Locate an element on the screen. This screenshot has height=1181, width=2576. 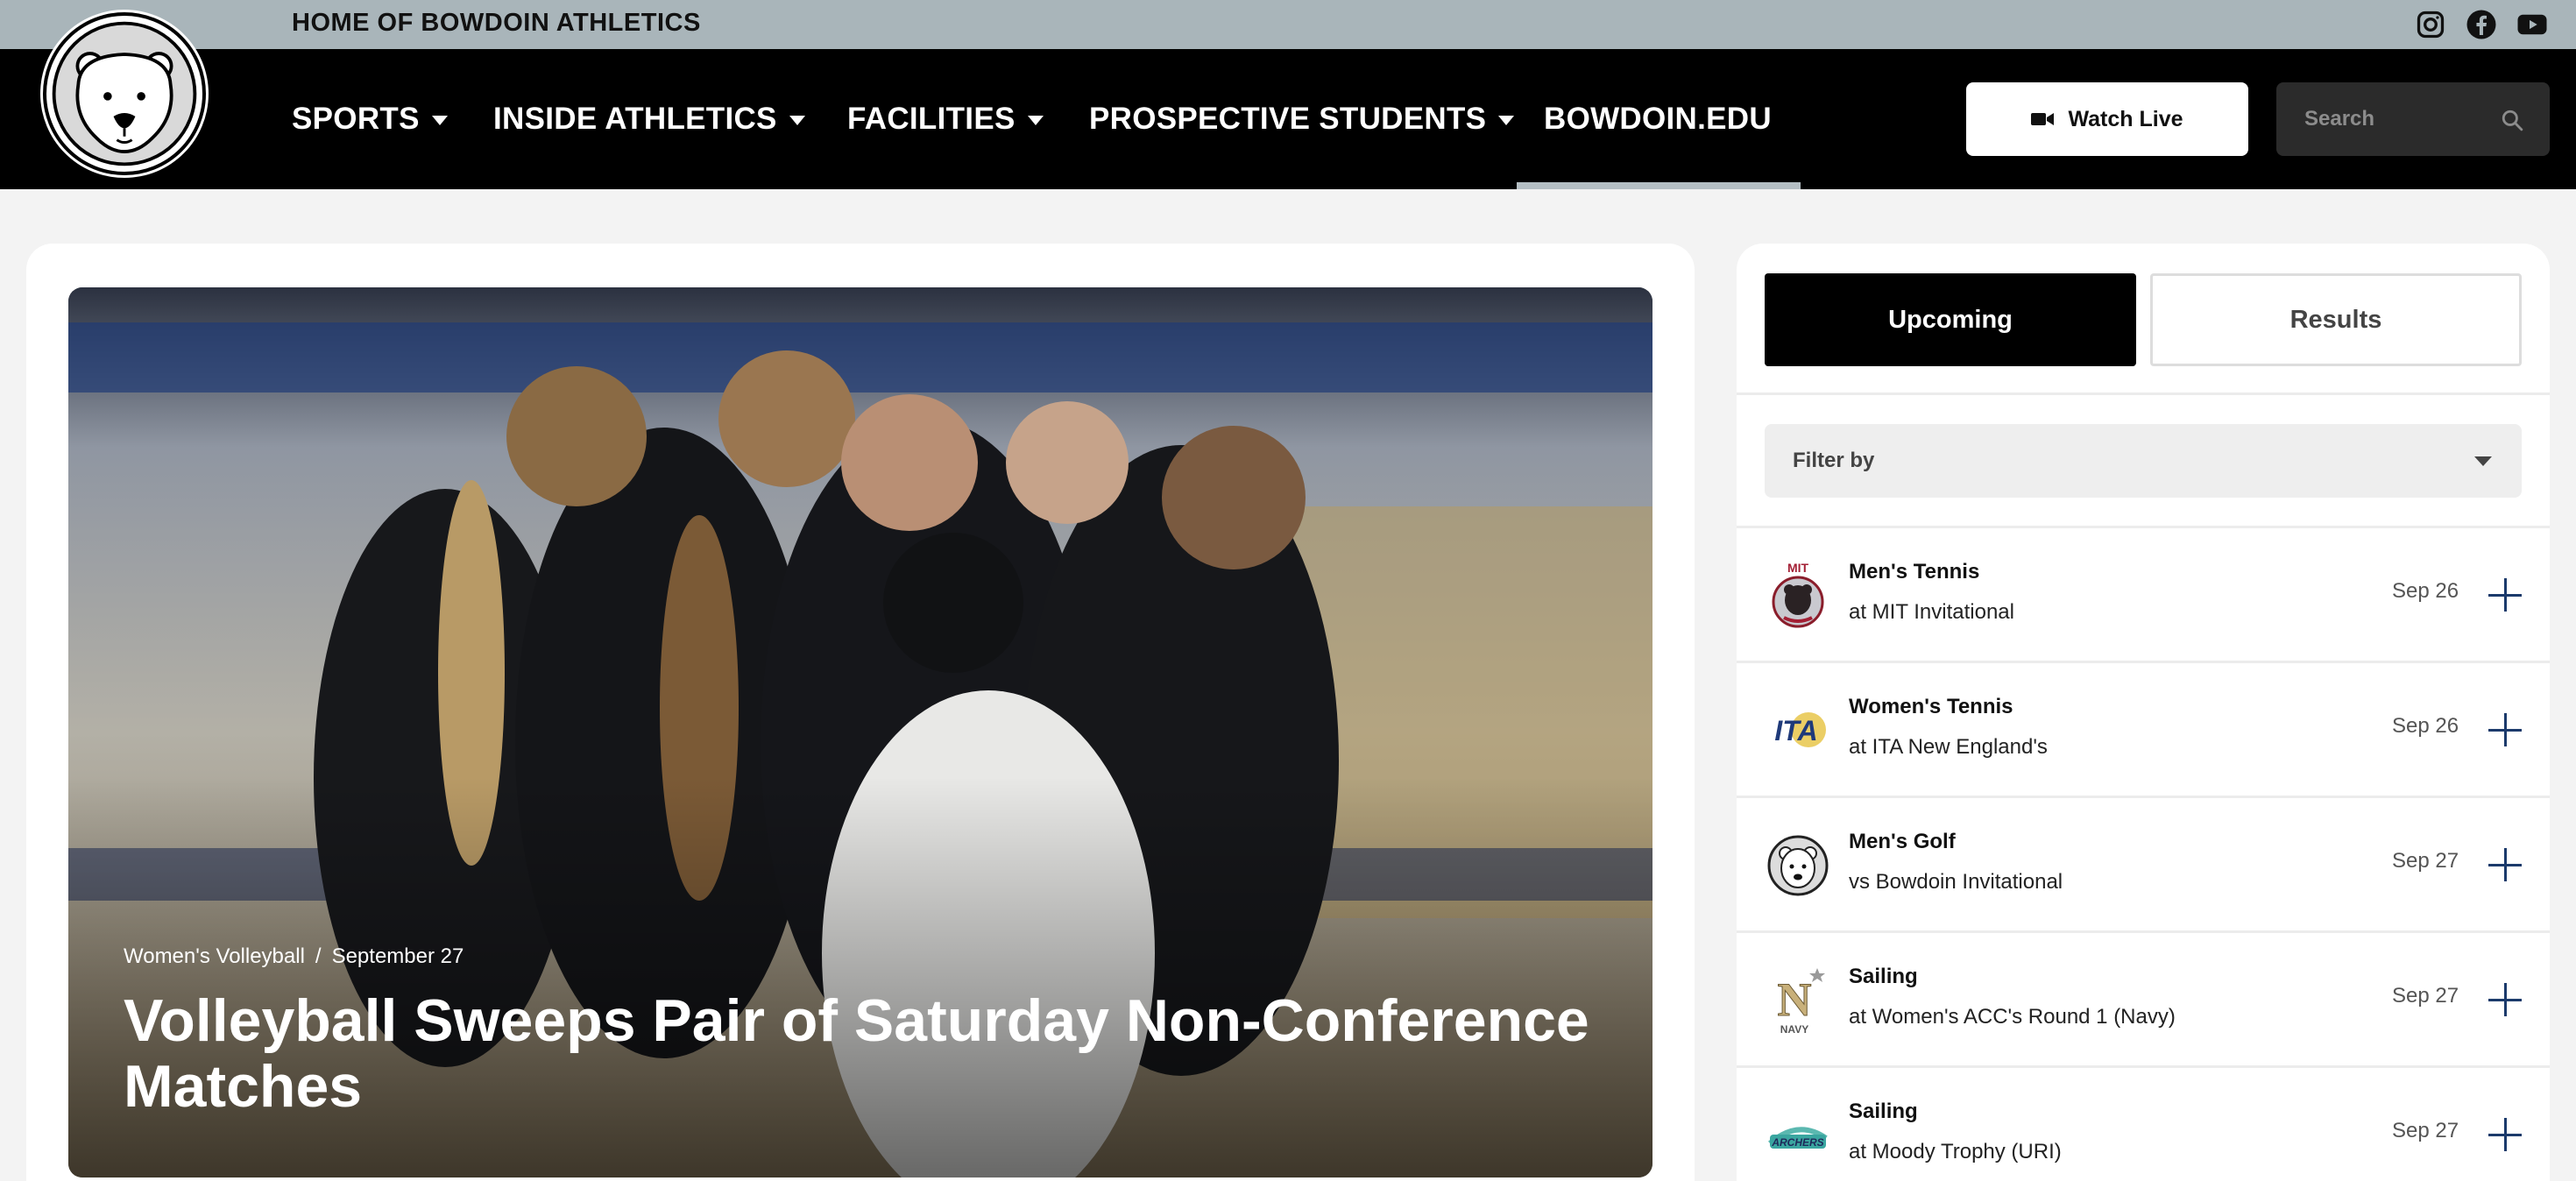
event-sport: Women's Tennis is located at coordinates (1931, 706).